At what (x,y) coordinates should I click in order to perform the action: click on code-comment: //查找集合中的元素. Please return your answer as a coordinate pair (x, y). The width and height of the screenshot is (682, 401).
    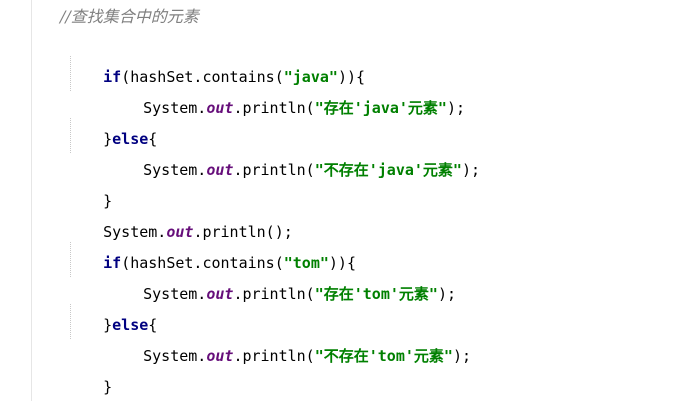
    Looking at the image, I should click on (129, 16).